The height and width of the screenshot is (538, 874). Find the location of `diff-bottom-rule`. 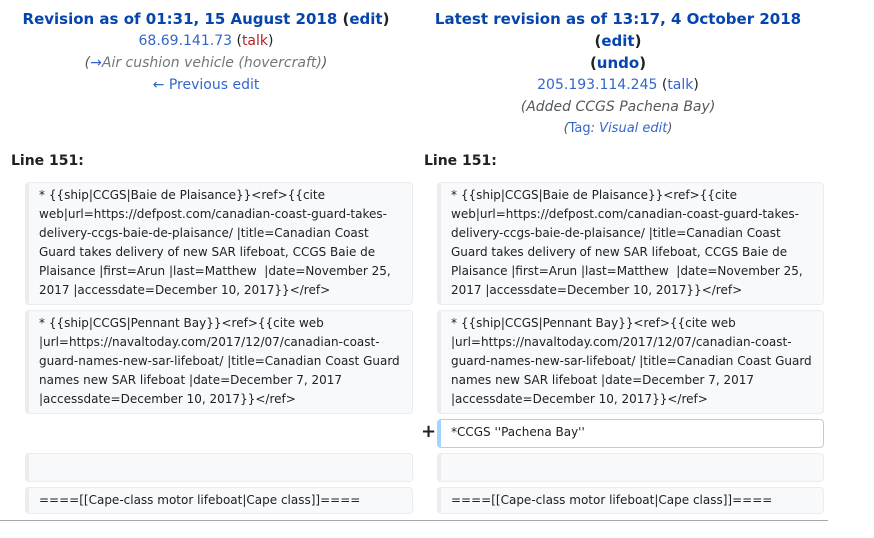

diff-bottom-rule is located at coordinates (414, 520).